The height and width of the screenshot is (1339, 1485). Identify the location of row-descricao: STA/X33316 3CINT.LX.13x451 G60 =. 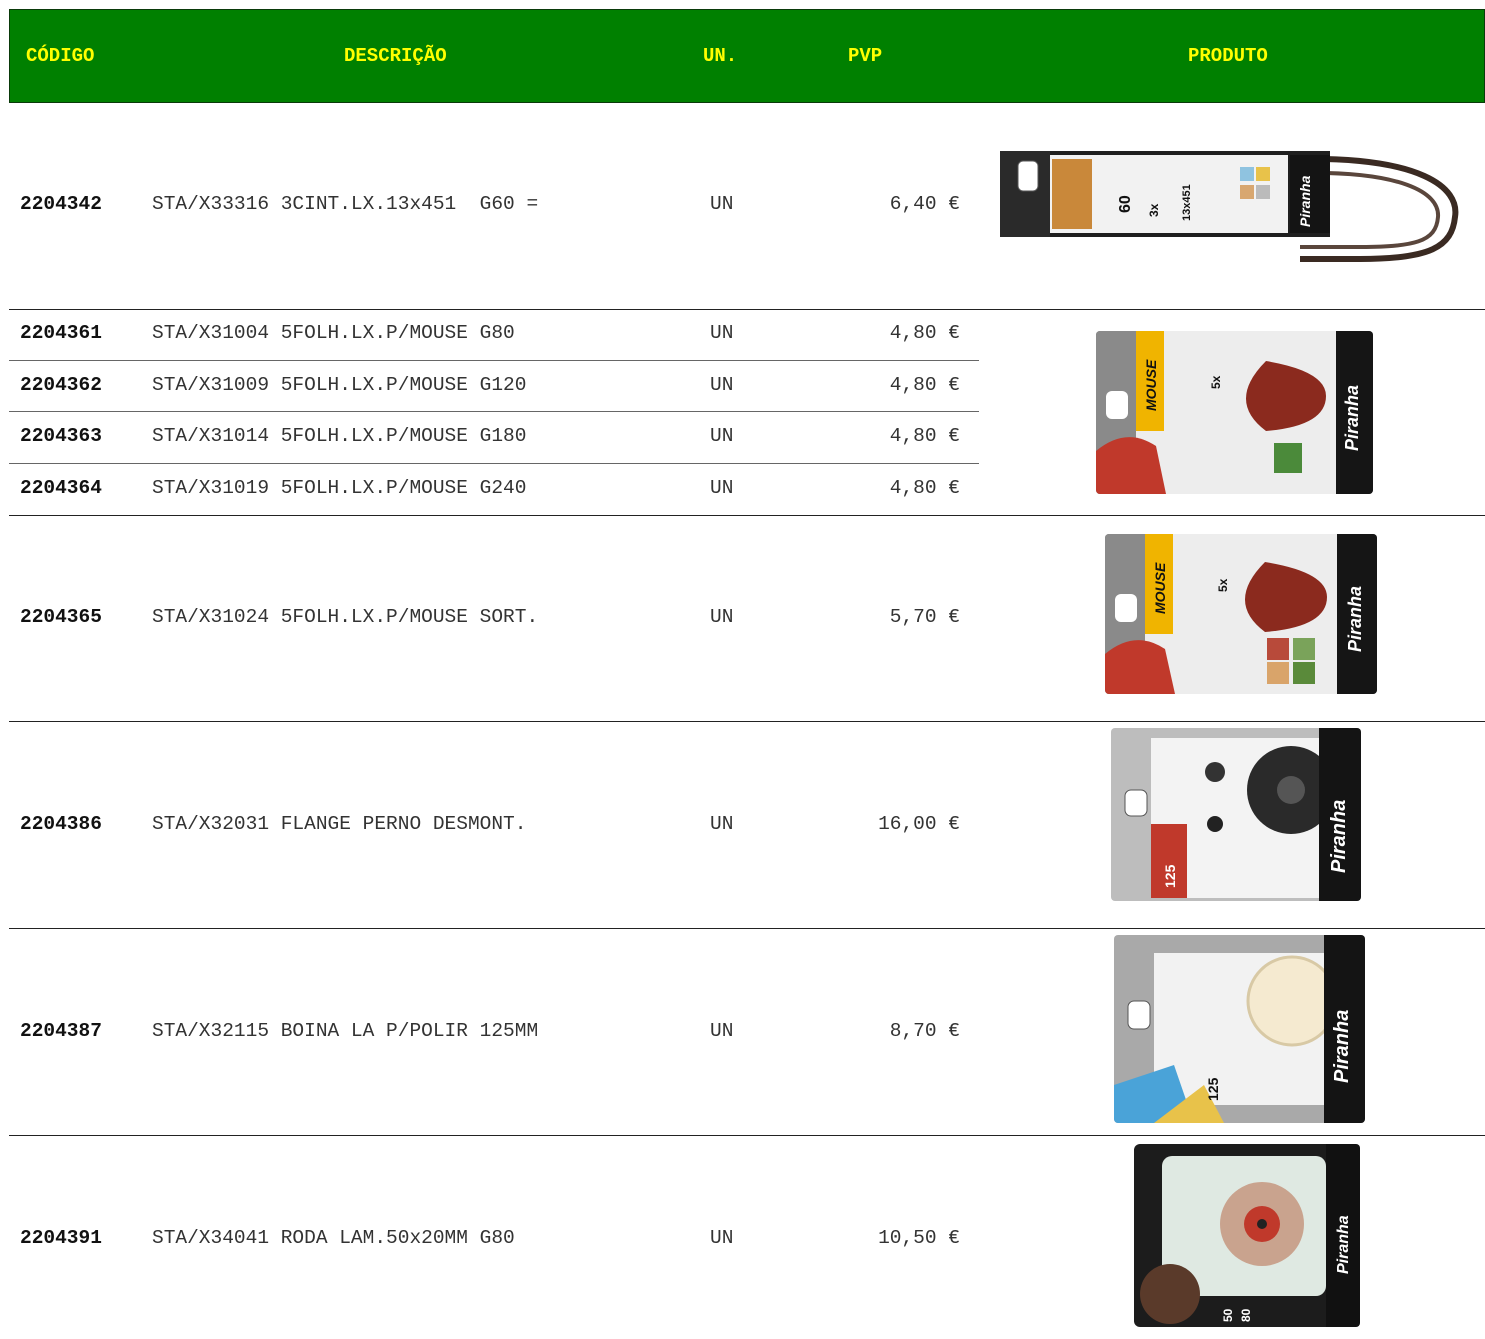
(345, 204).